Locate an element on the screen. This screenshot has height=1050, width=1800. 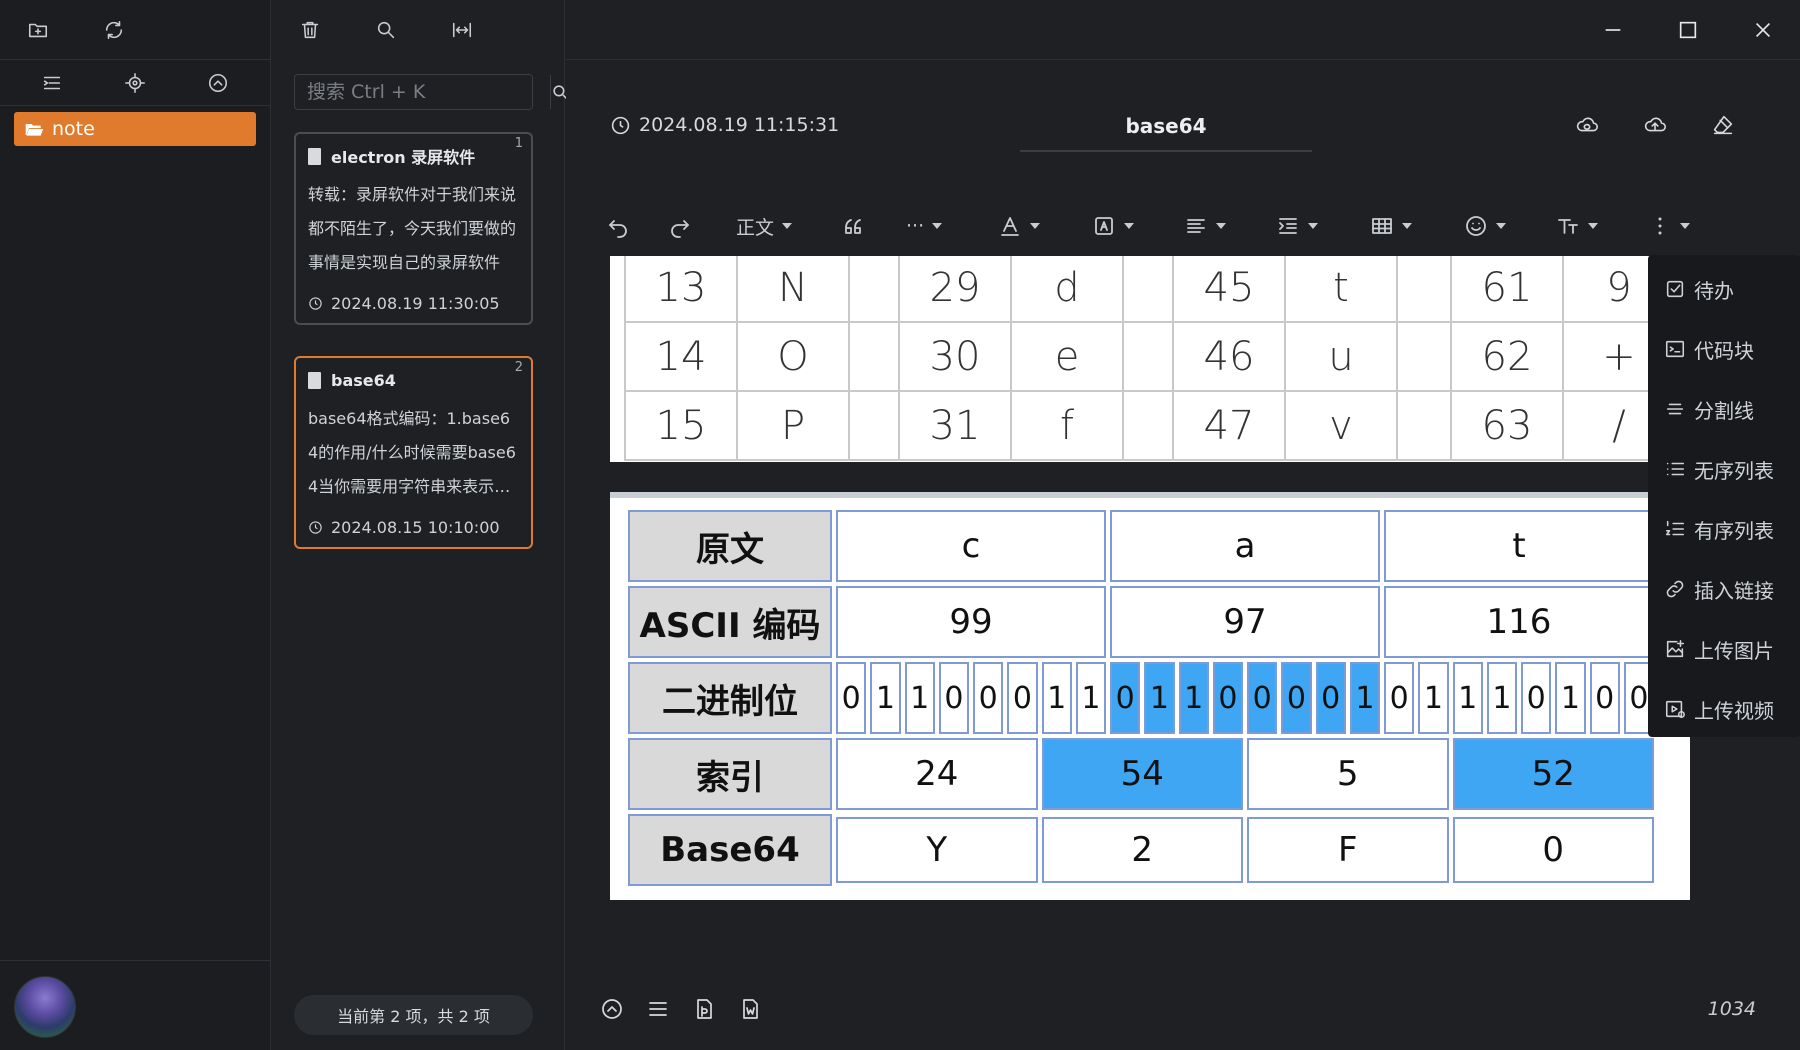
outline-icon is located at coordinates (658, 1009).